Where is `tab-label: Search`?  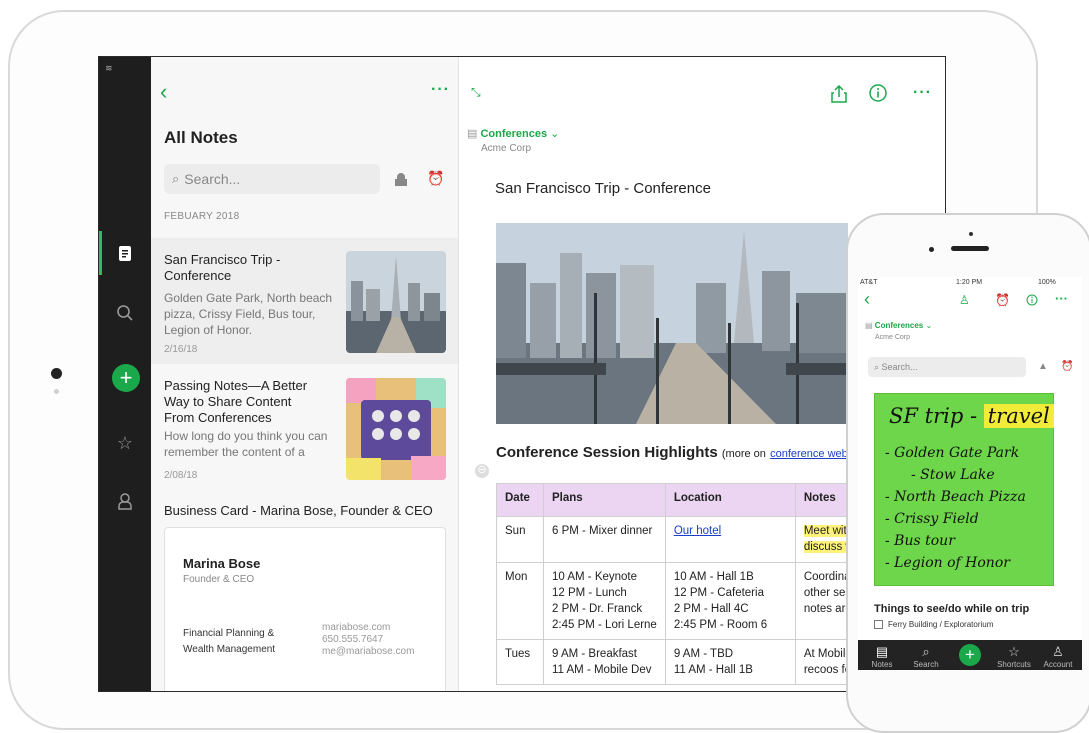
tab-label: Search is located at coordinates (926, 664).